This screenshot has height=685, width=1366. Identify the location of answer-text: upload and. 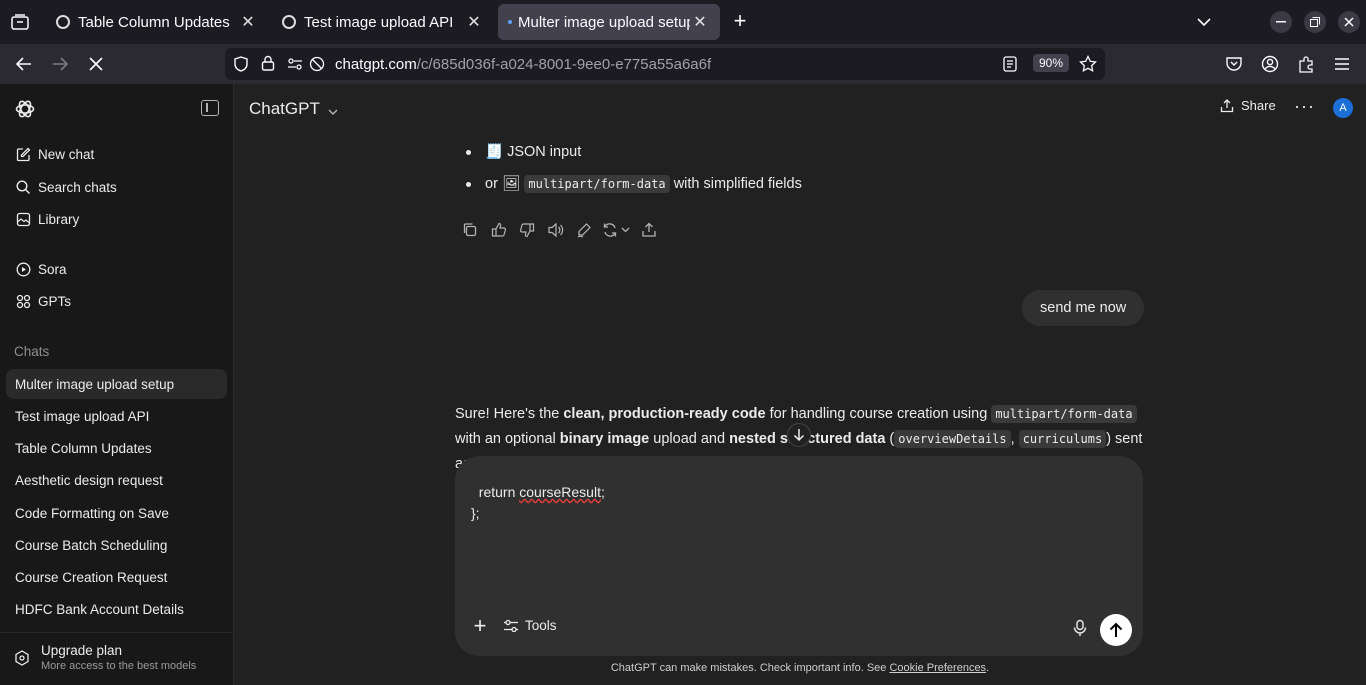
(689, 439).